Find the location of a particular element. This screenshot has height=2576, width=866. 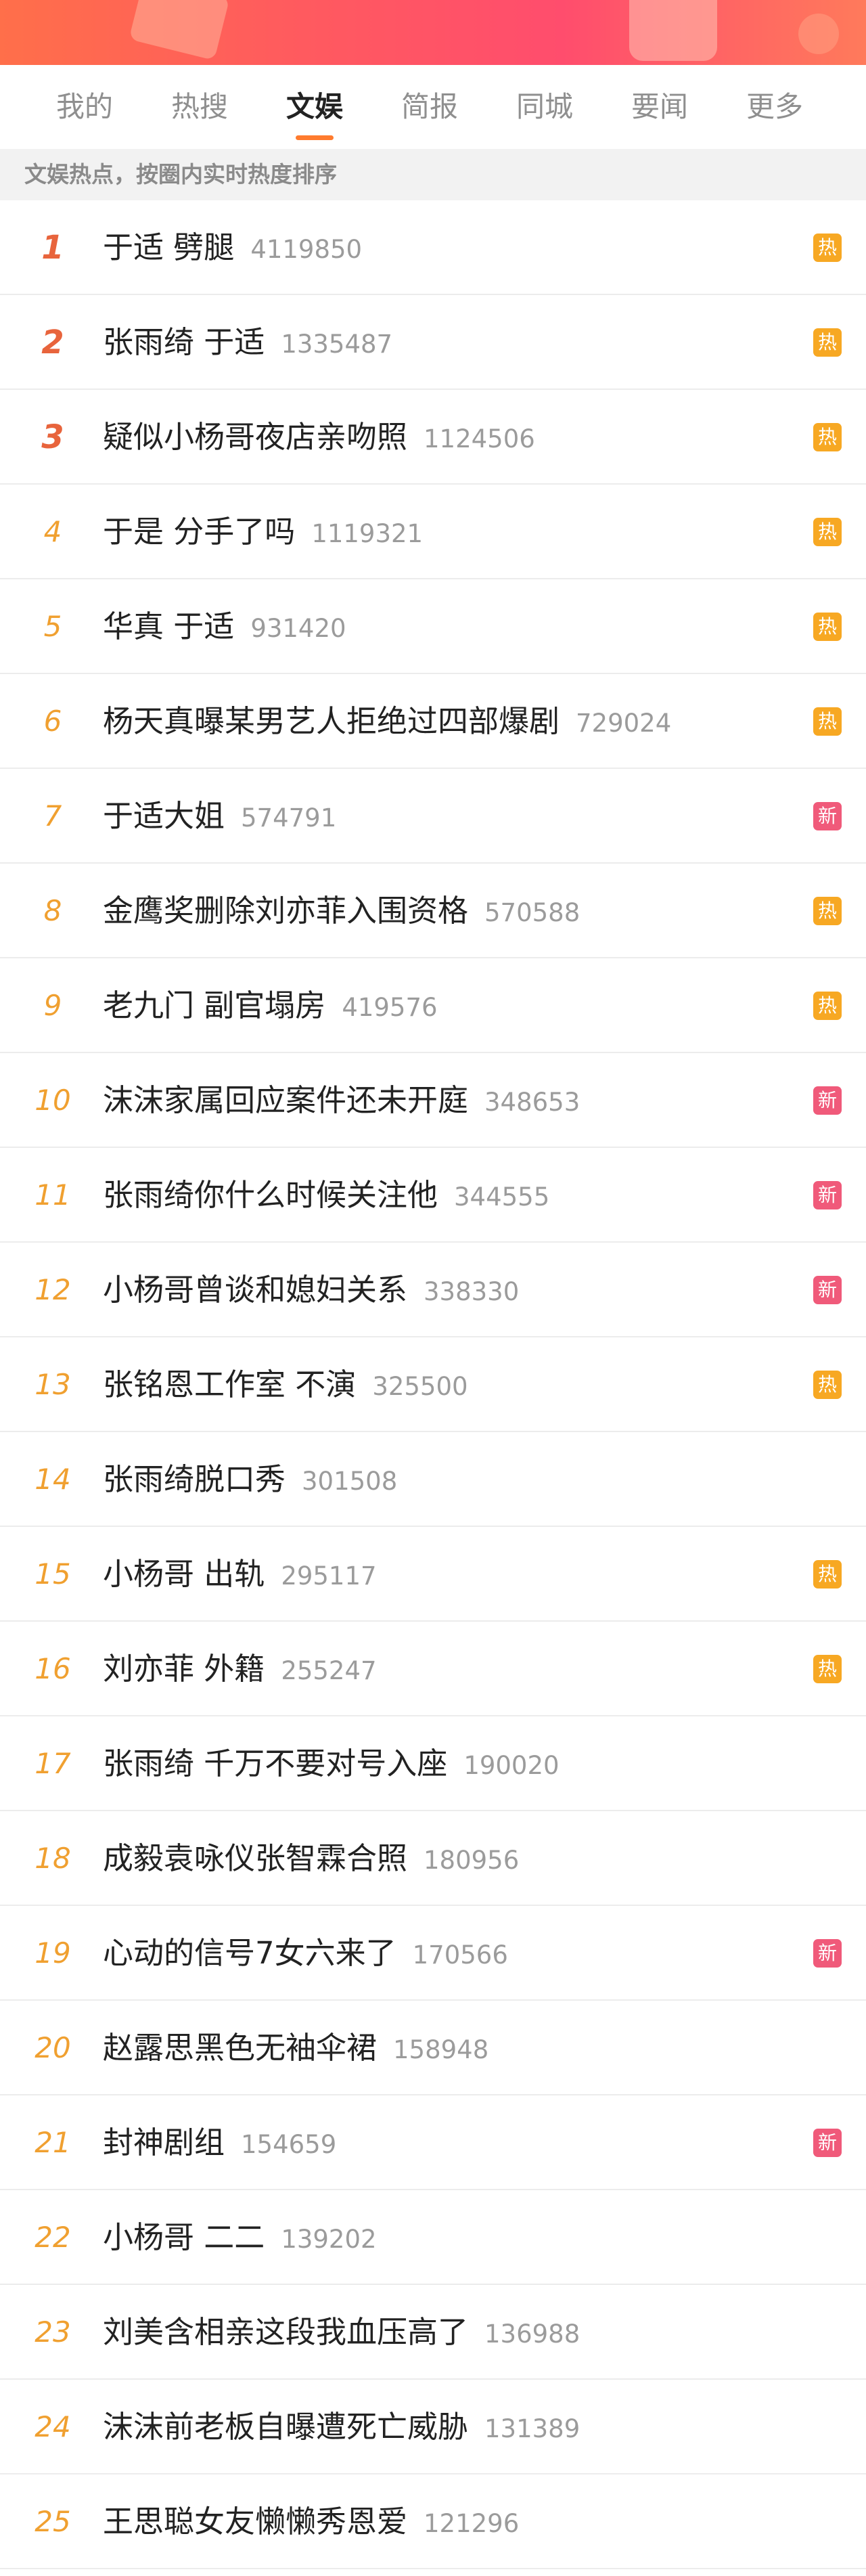

tab-local: 同城 is located at coordinates (544, 107).